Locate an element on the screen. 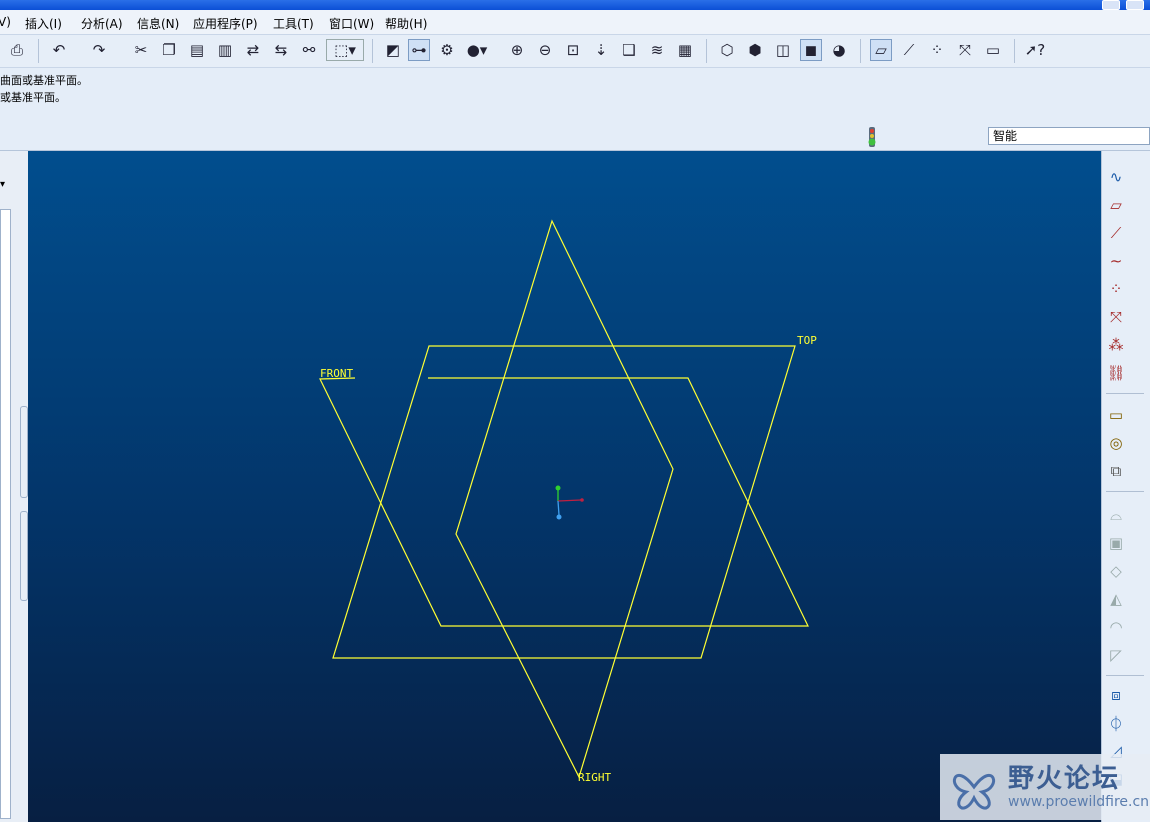 The height and width of the screenshot is (822, 1150). reorient-icon: ⇣ is located at coordinates (601, 50).